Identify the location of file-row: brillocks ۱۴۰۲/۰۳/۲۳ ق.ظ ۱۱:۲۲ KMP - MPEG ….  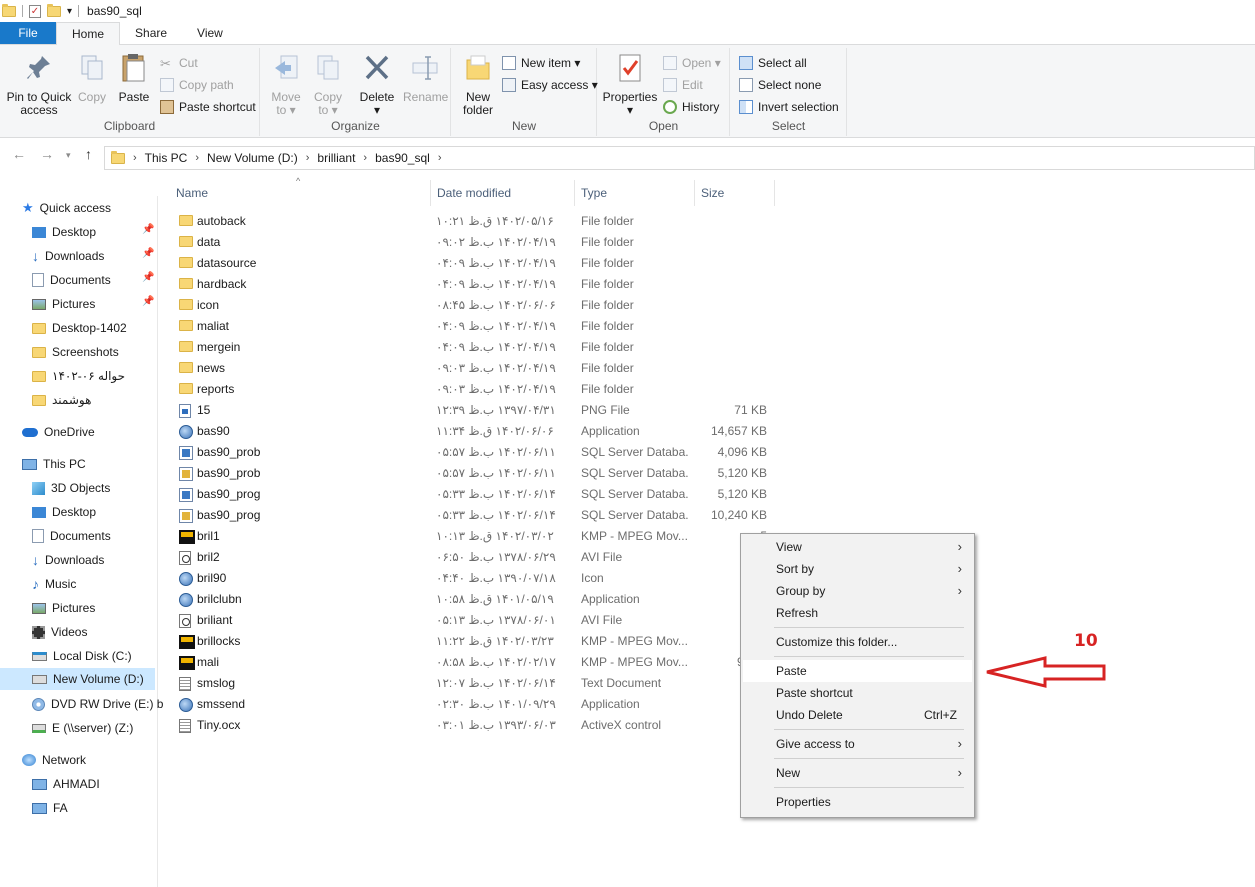
(474, 641).